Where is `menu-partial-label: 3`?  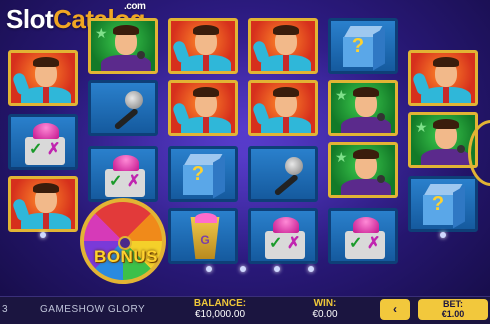 menu-partial-label: 3 is located at coordinates (5, 309).